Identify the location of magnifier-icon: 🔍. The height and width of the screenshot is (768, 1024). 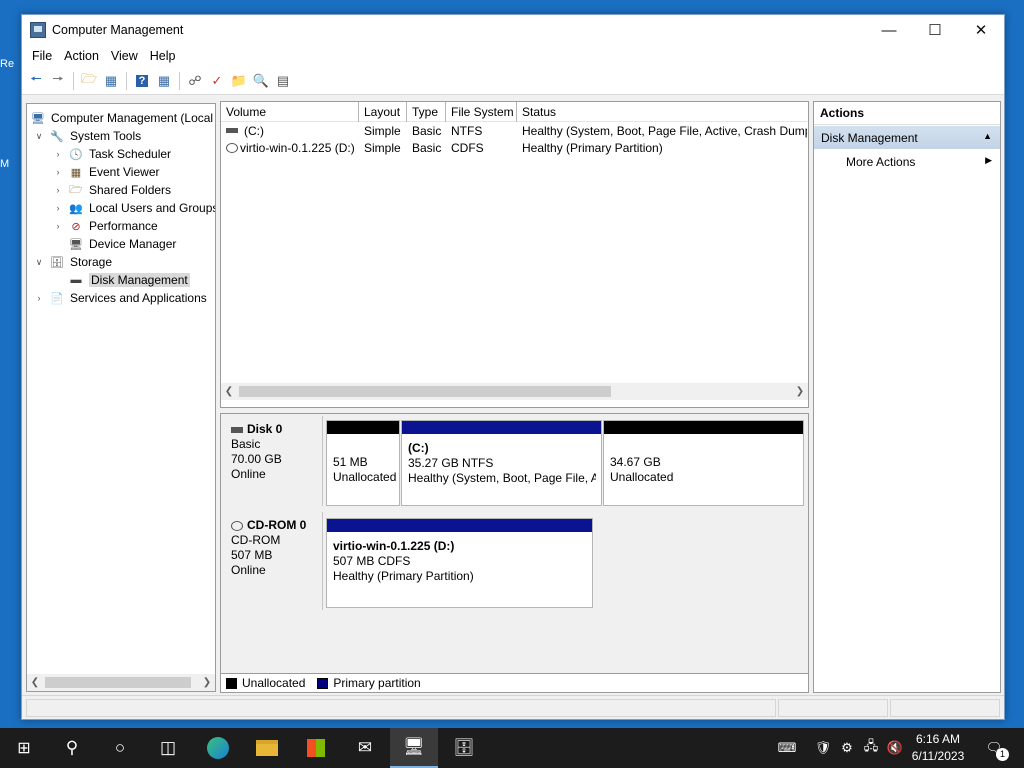
(261, 80).